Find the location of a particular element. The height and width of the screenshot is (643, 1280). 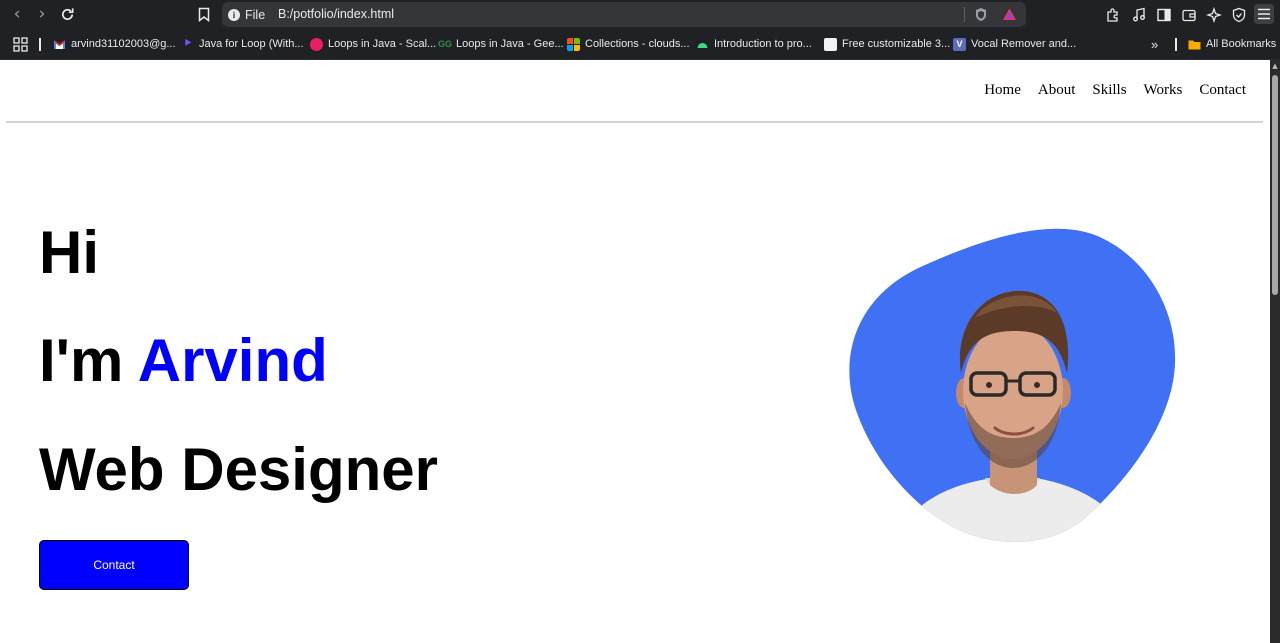

url-divider is located at coordinates (964, 14).